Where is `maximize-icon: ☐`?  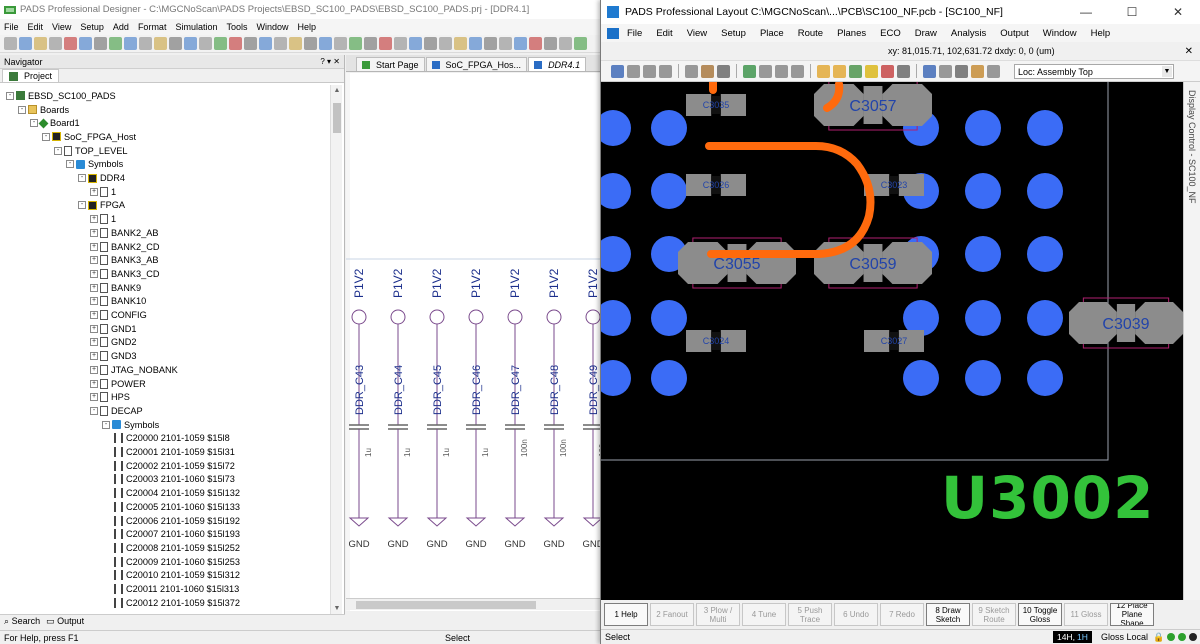
maximize-icon: ☐ is located at coordinates (1132, 12).